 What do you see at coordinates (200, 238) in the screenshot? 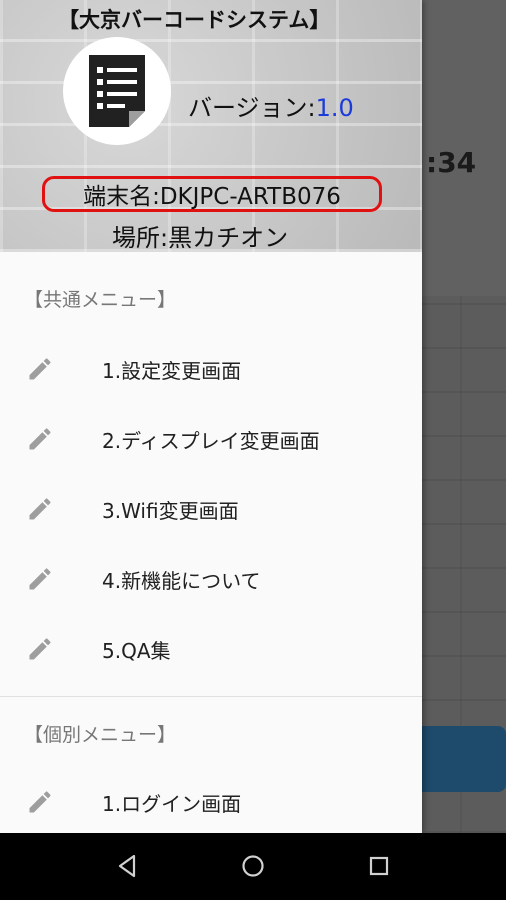
I see `location-label: 場所:黒カチオン` at bounding box center [200, 238].